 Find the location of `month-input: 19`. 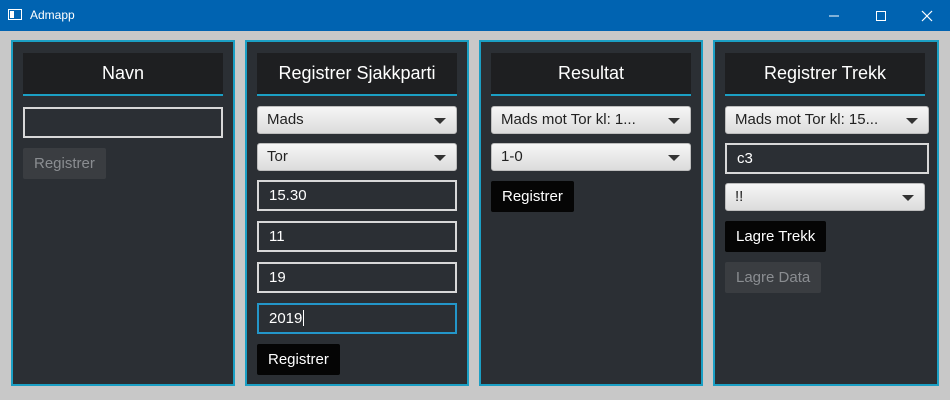

month-input: 19 is located at coordinates (357, 277).